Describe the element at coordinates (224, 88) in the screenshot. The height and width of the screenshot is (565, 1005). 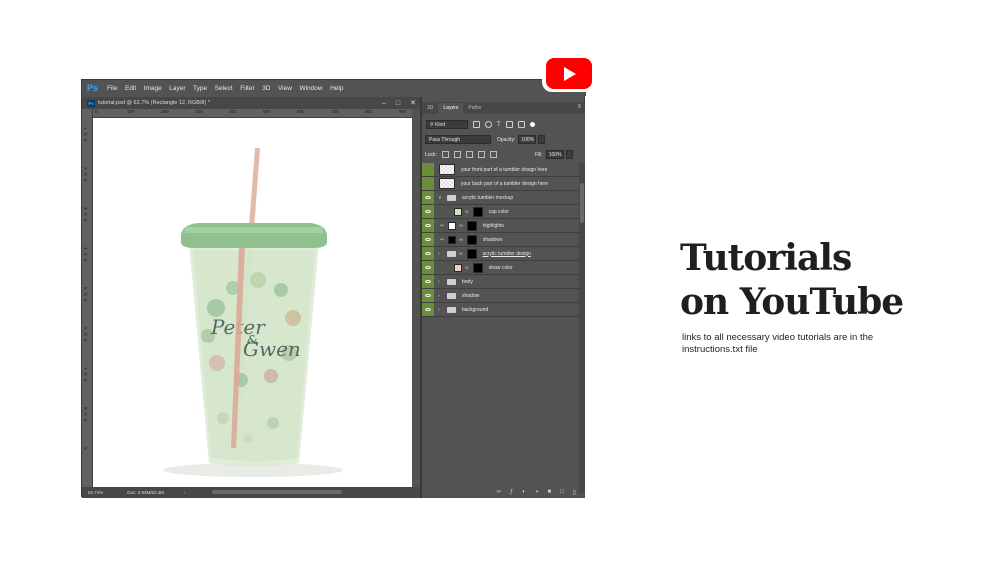
I see `menu-select: Select` at that location.